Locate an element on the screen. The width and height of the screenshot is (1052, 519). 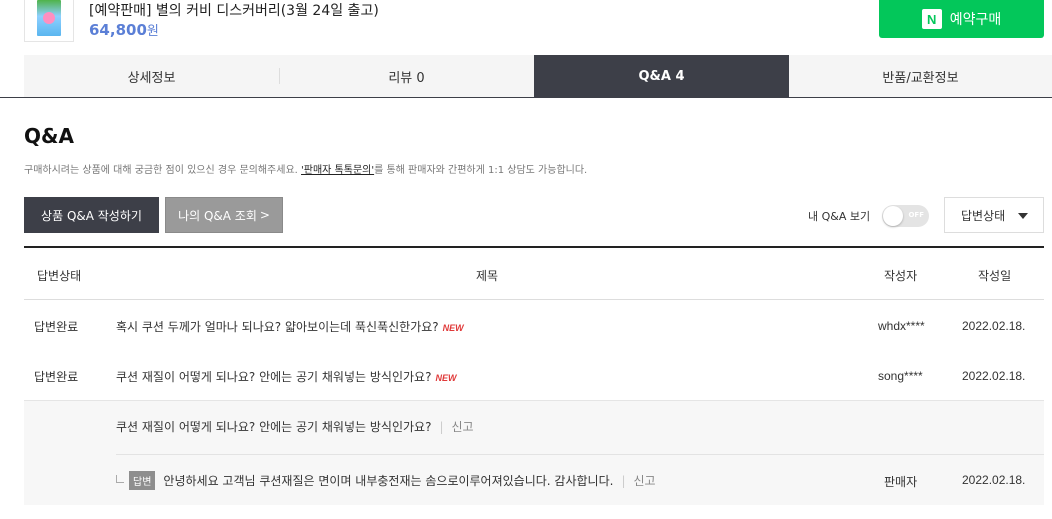
tab-qa: Q&A 4 is located at coordinates (661, 76).